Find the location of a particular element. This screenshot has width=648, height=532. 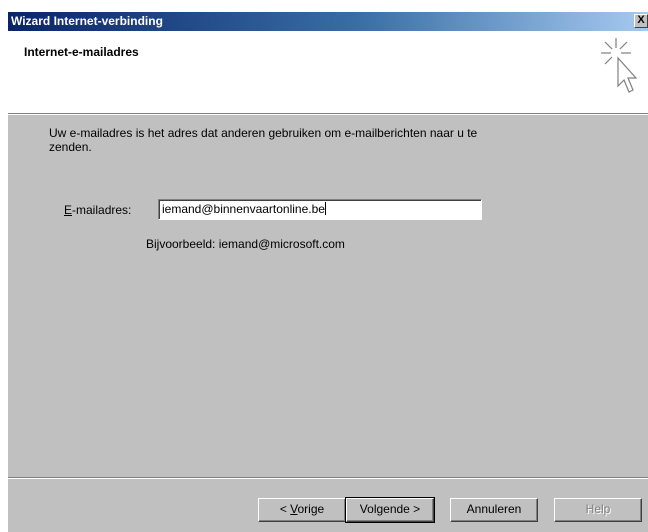

window-title: Wizard Internet-verbinding is located at coordinates (87, 21).